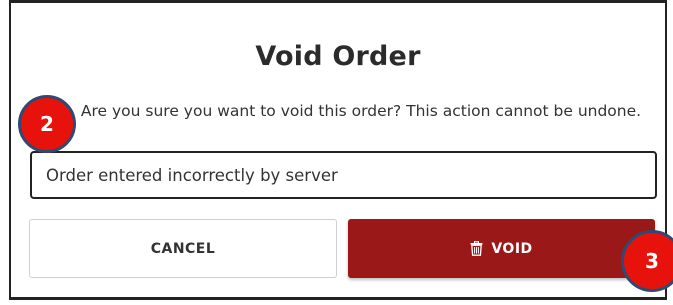 The height and width of the screenshot is (305, 673). Describe the element at coordinates (343, 175) in the screenshot. I see `void-reason-input` at that location.